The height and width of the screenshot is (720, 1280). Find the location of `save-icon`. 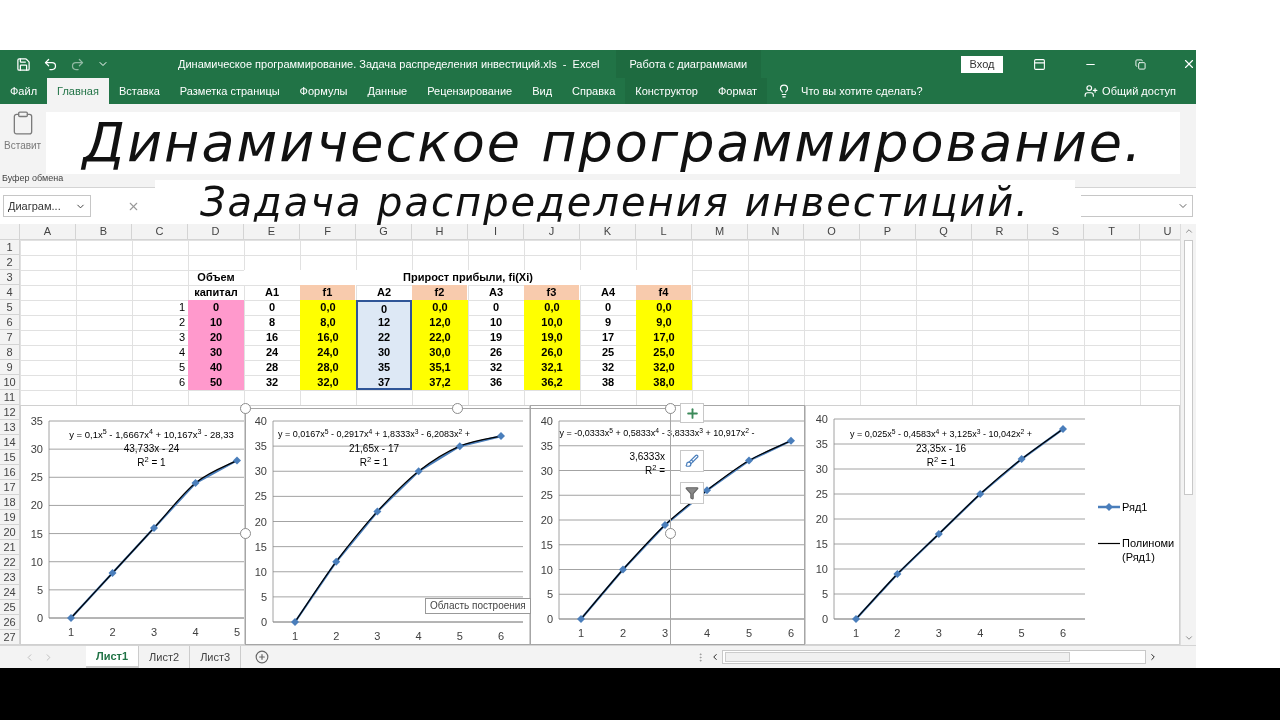

save-icon is located at coordinates (23, 64).